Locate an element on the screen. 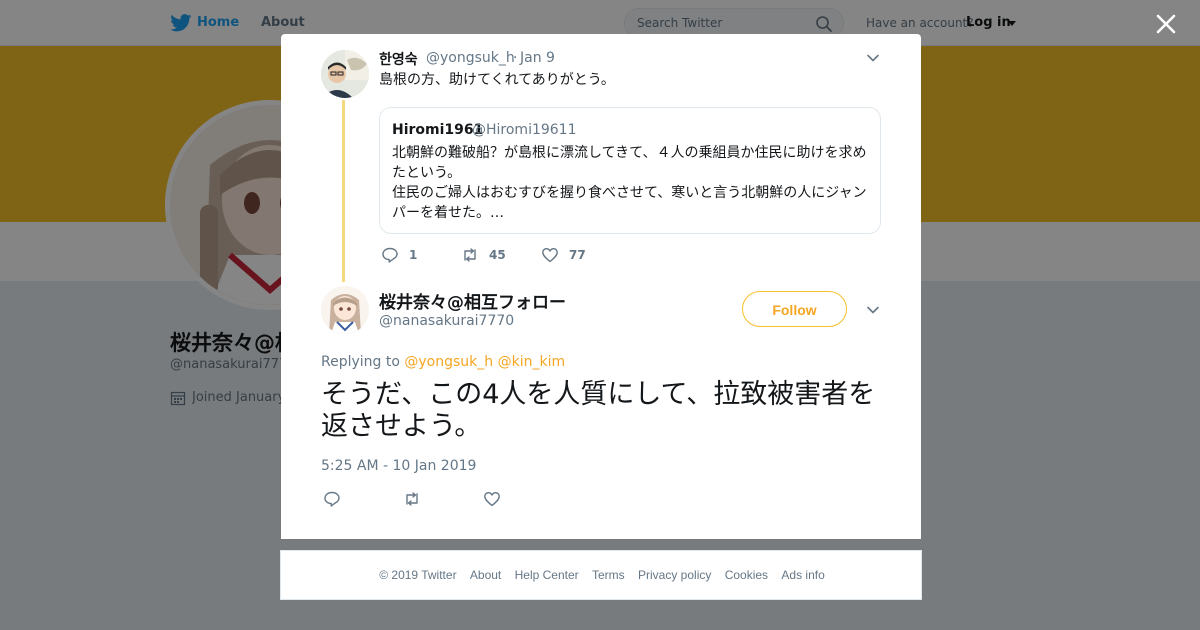  man-avatar-image is located at coordinates (345, 74).